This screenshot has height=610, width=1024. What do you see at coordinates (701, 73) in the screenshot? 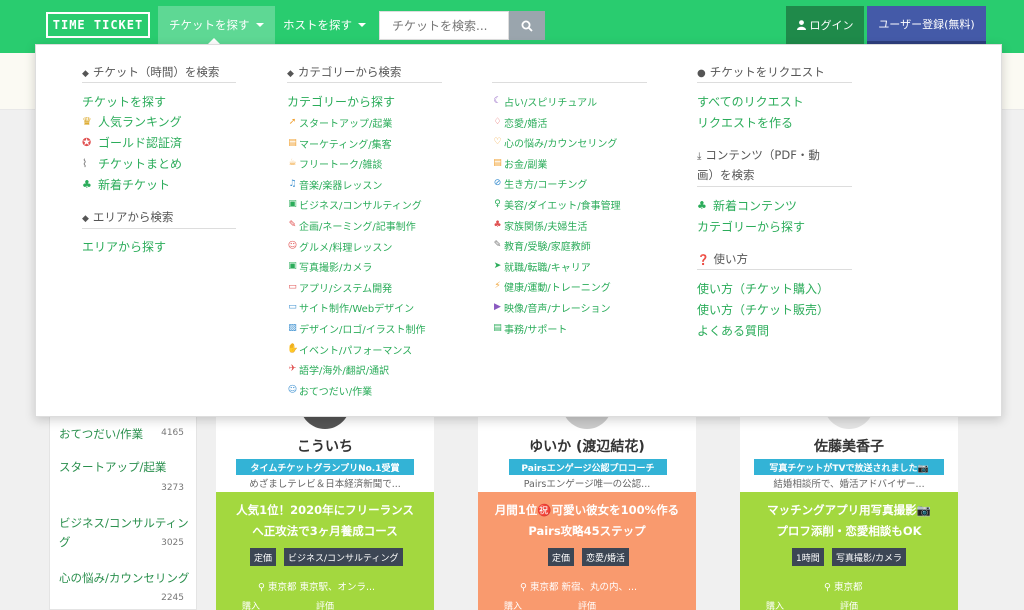
I see `comment-icon: ●` at bounding box center [701, 73].